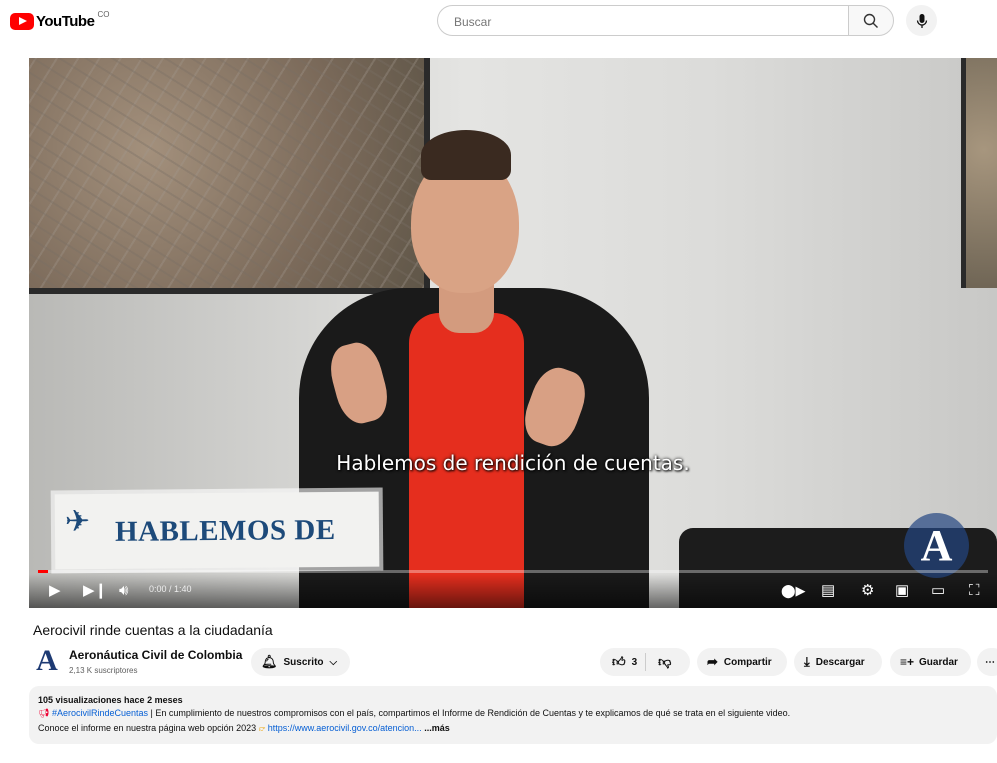 The width and height of the screenshot is (997, 763). Describe the element at coordinates (938, 591) in the screenshot. I see `theater-mode-icon: ▭` at that location.